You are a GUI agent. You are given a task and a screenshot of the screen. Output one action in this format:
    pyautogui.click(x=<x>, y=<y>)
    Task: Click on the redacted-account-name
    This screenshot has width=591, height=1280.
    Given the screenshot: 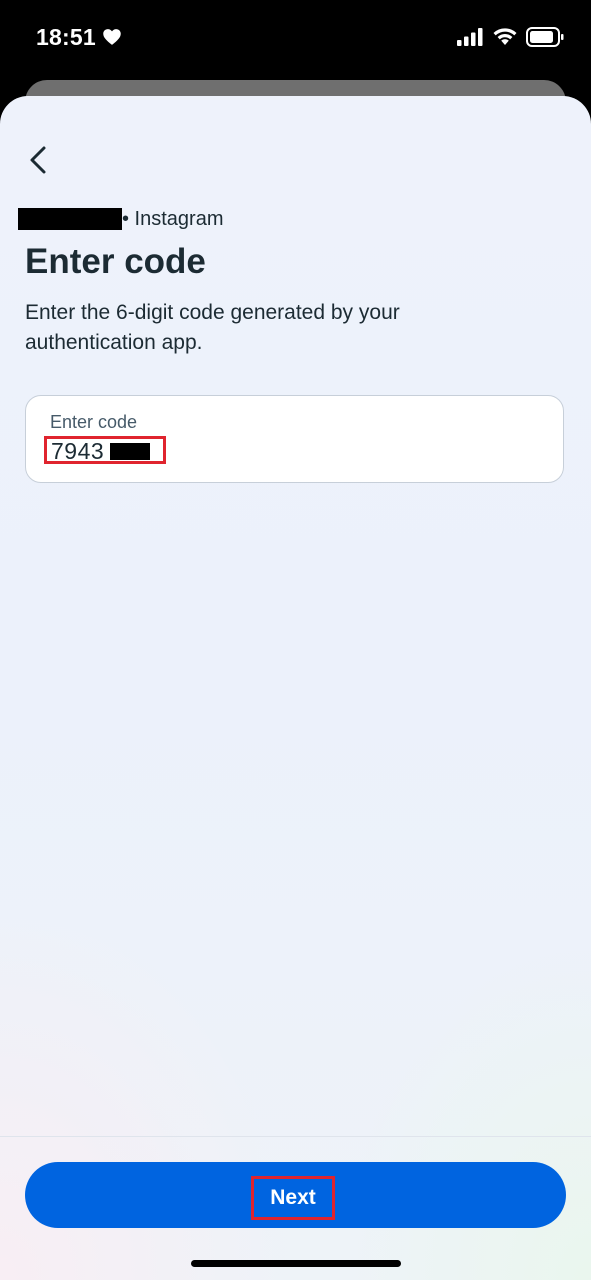 What is the action you would take?
    pyautogui.click(x=70, y=219)
    